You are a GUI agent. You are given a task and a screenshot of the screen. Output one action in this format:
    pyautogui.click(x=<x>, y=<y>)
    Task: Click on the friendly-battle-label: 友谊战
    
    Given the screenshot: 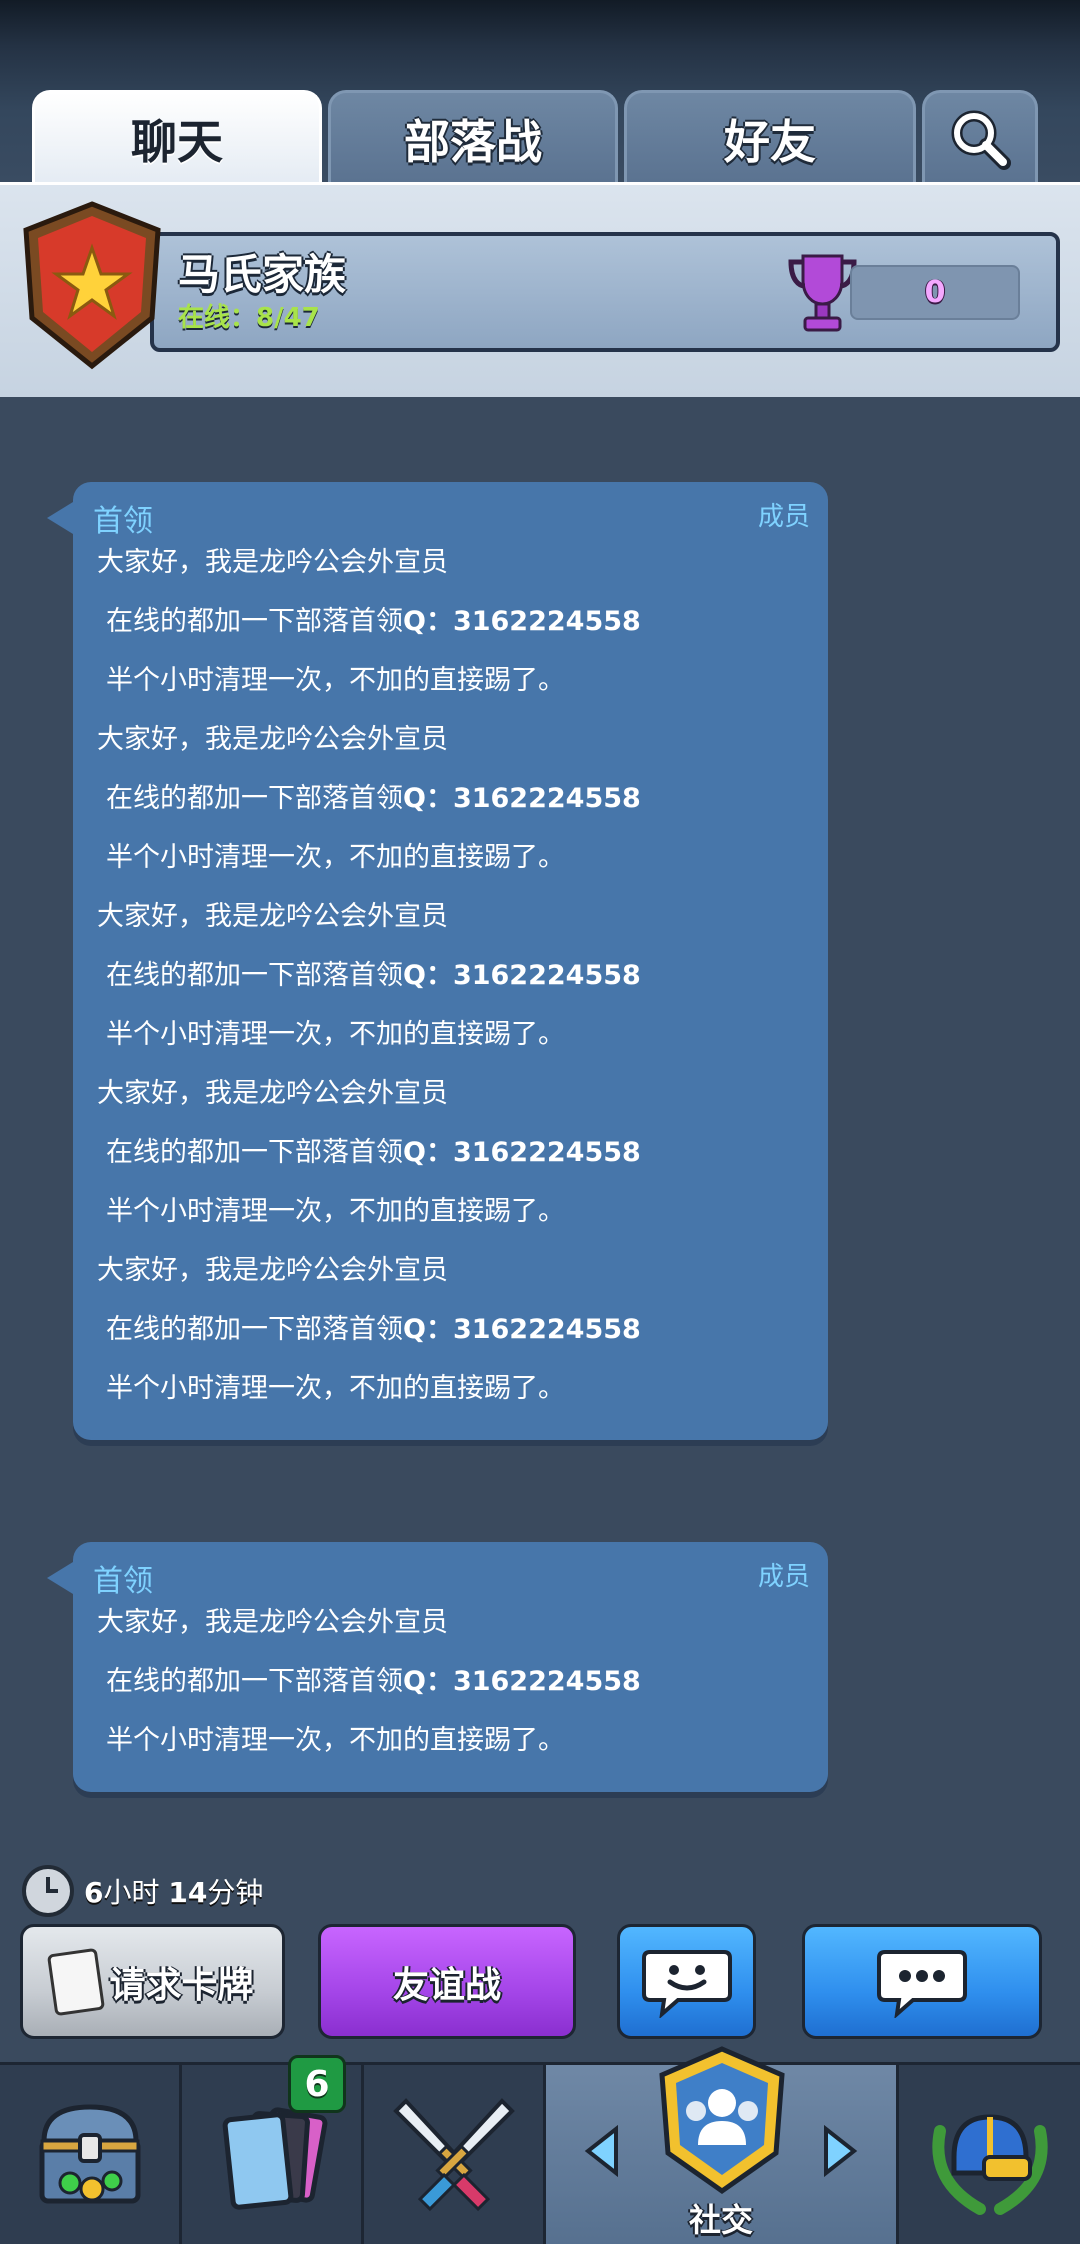 What is the action you would take?
    pyautogui.click(x=446, y=1985)
    